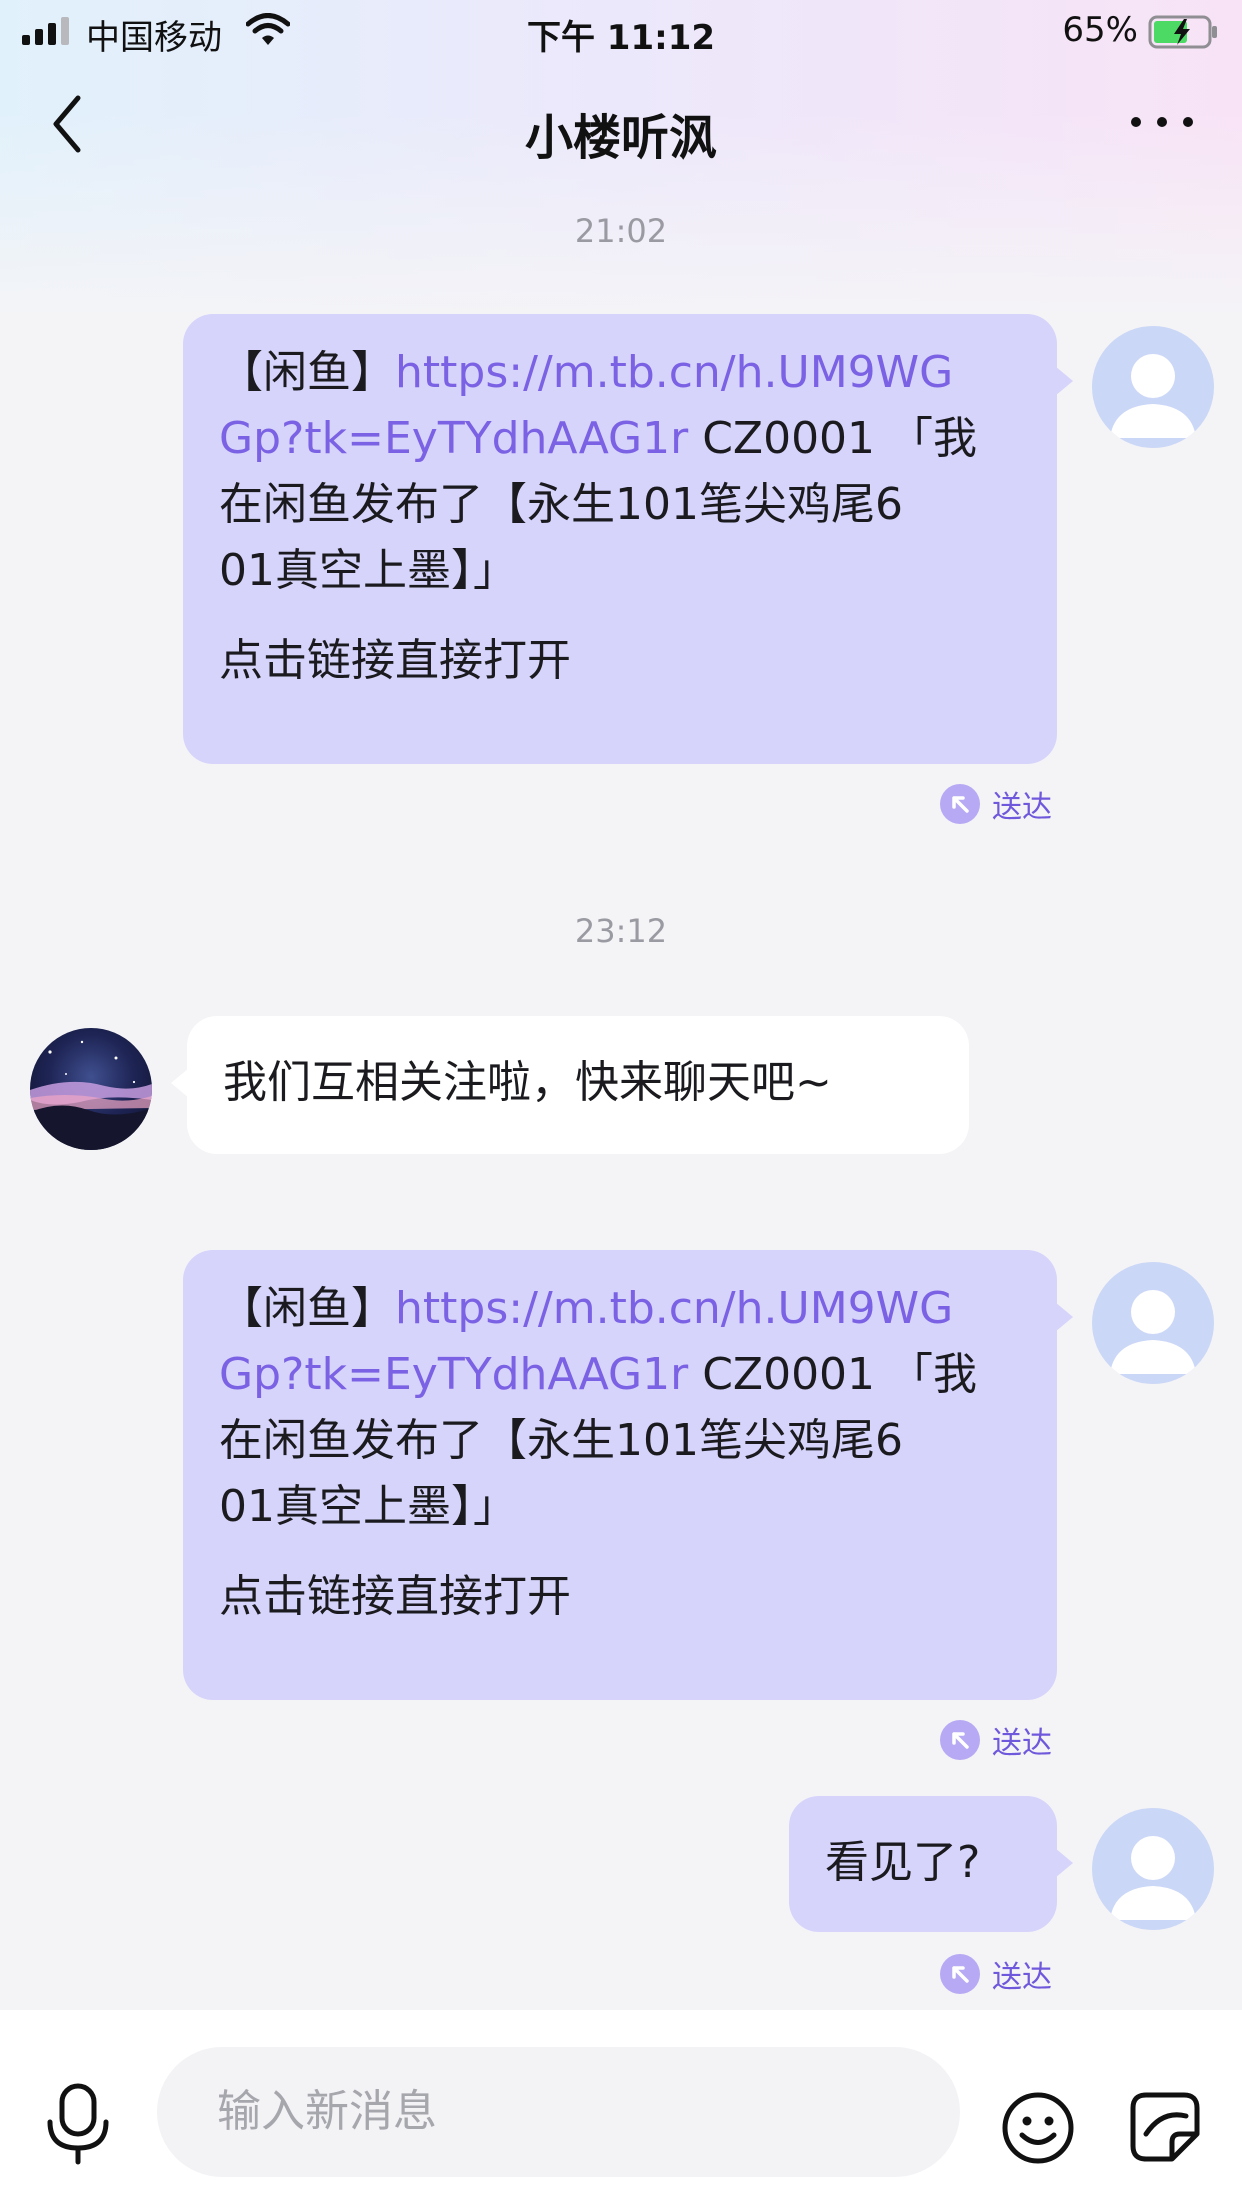 This screenshot has width=1242, height=2208. What do you see at coordinates (1162, 122) in the screenshot?
I see `more-icon` at bounding box center [1162, 122].